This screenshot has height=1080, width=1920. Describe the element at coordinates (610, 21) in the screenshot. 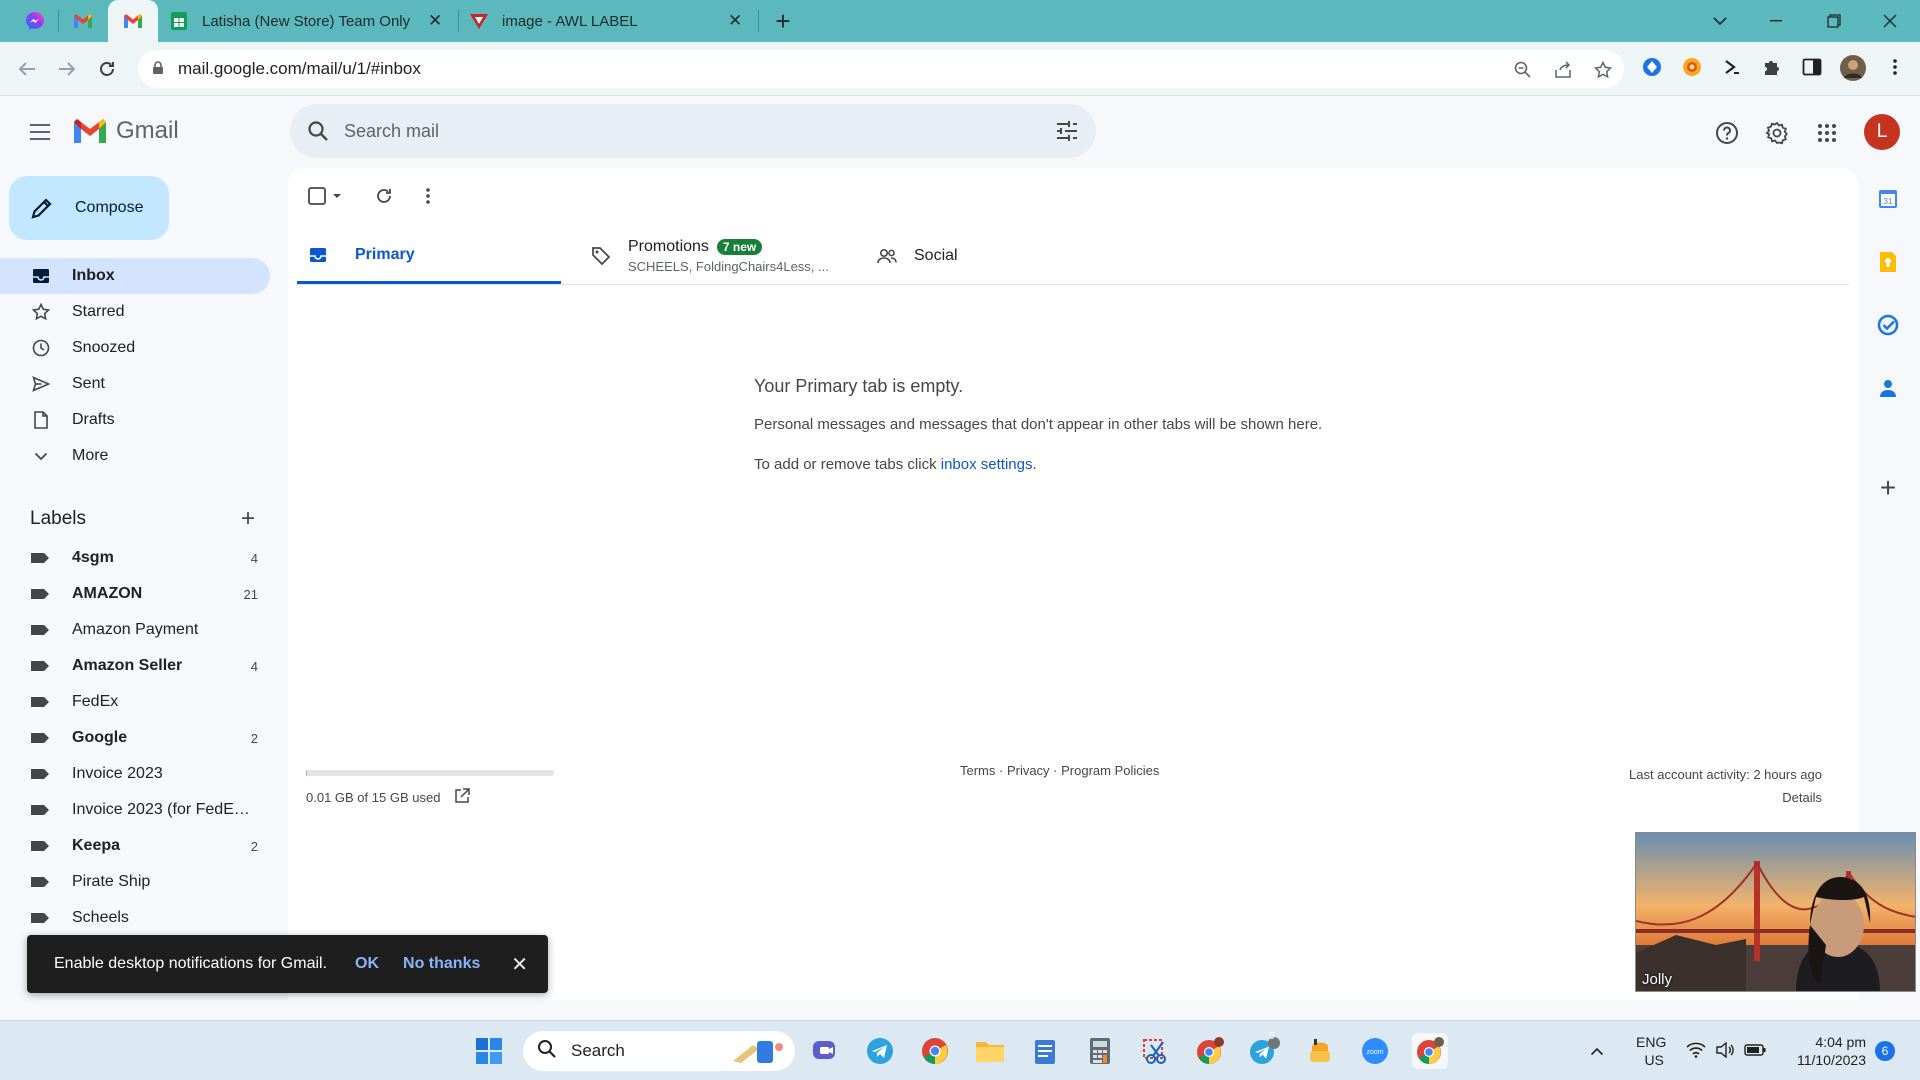

I see `browser-tab-awl-label: image - AWL LABEL ✕` at that location.